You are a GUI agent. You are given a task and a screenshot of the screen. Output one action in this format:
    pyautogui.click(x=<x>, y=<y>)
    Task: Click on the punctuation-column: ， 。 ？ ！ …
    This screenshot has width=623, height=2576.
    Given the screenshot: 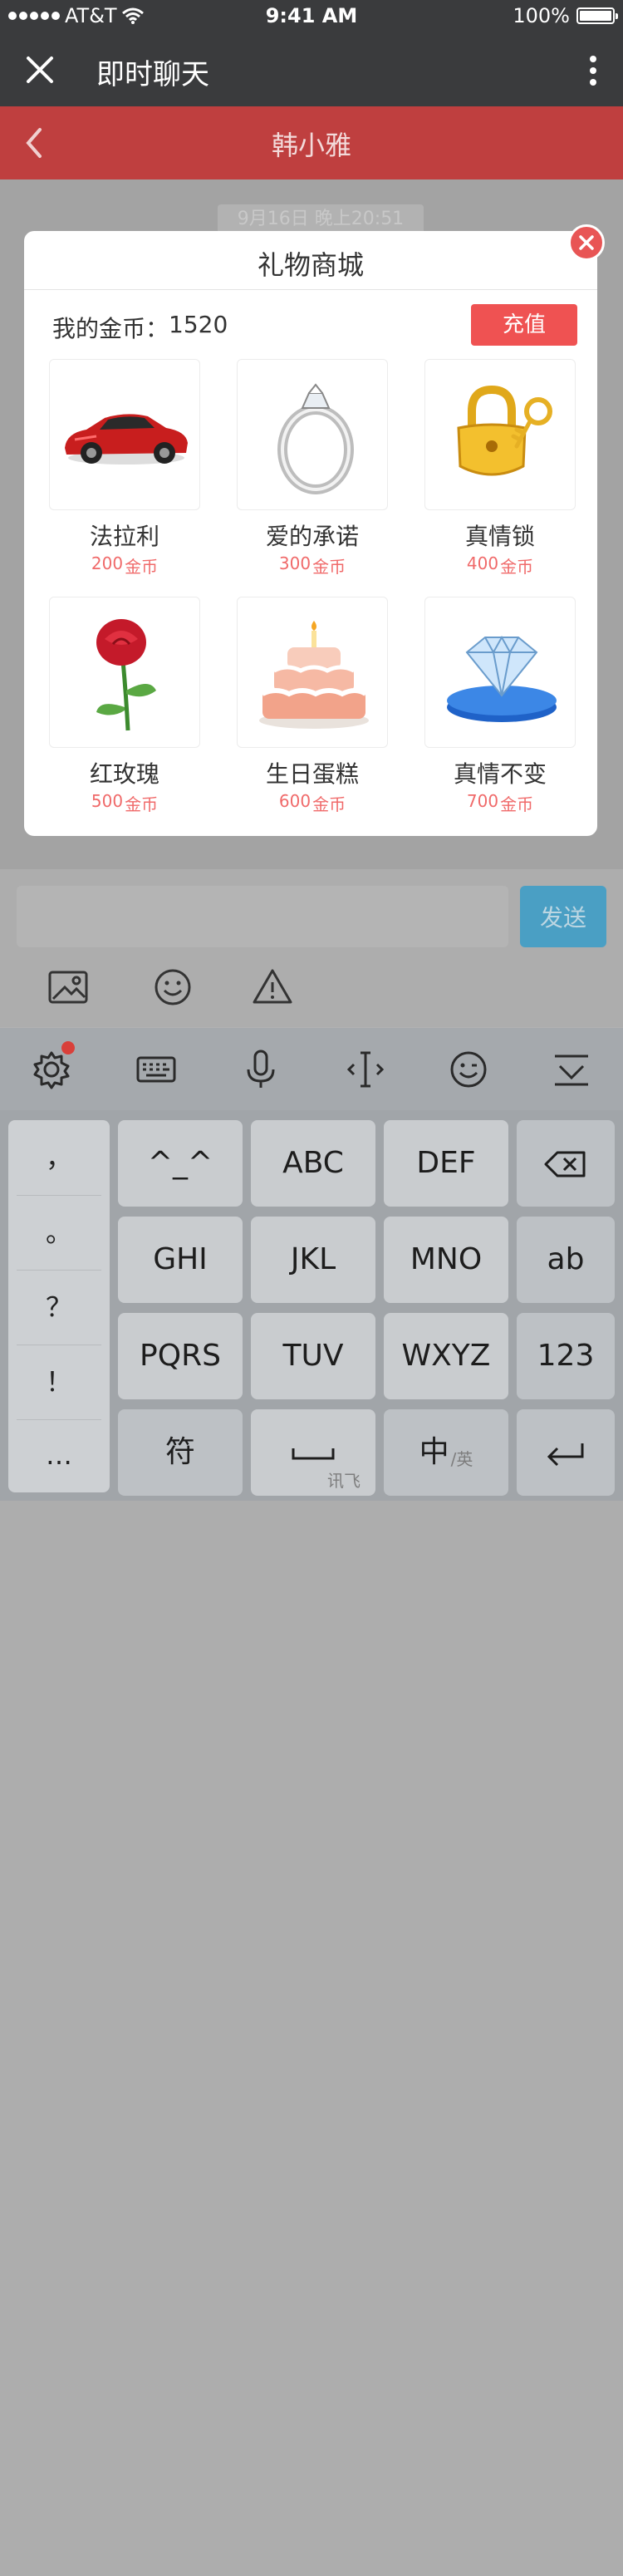 What is the action you would take?
    pyautogui.click(x=59, y=1306)
    